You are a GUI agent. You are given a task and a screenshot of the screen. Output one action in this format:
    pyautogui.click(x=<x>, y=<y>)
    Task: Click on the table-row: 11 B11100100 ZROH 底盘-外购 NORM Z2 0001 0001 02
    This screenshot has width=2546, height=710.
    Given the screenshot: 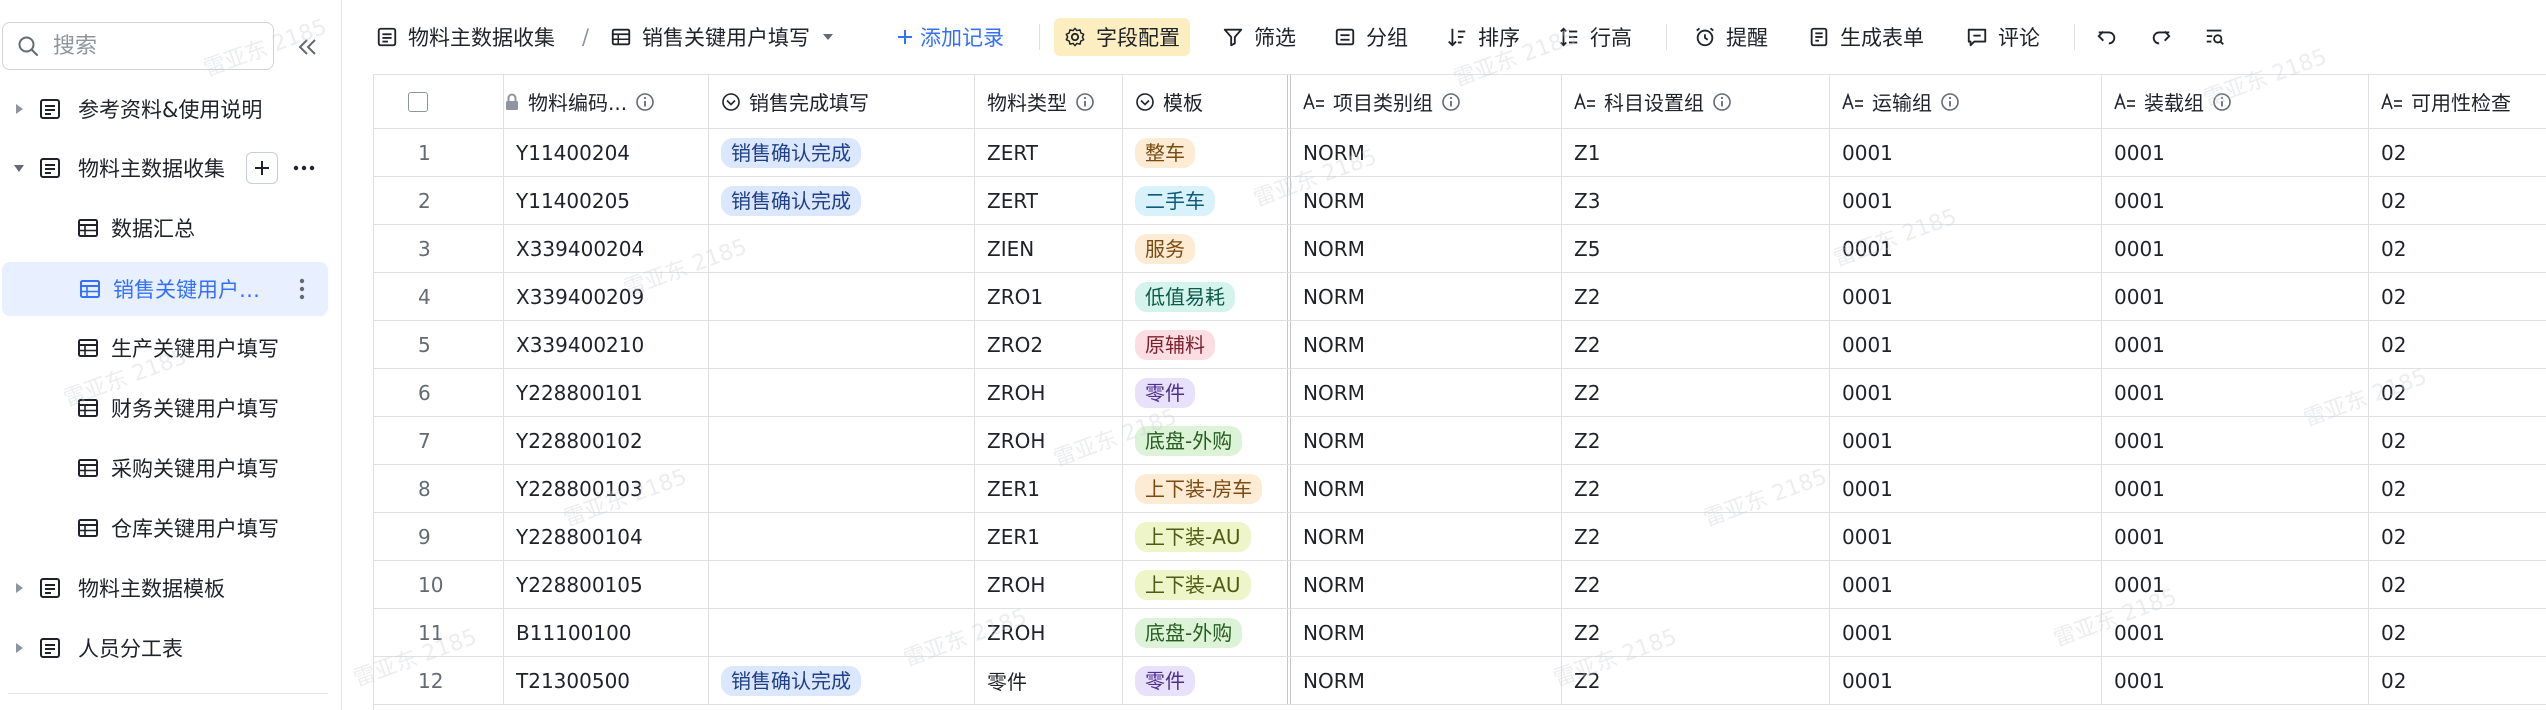 What is the action you would take?
    pyautogui.click(x=1460, y=633)
    